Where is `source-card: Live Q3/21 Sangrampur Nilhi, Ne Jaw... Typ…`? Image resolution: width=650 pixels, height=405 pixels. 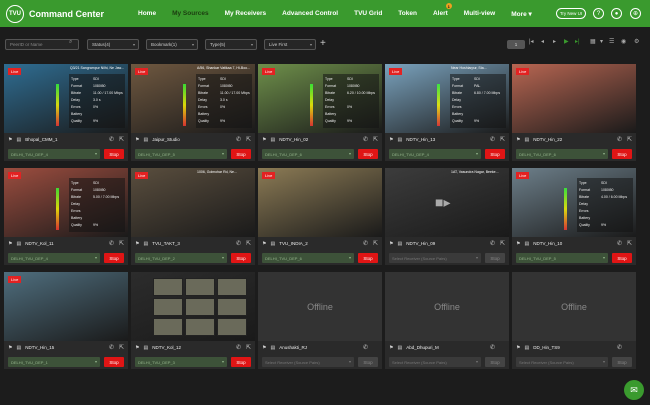
source-card: Live Q3/21 Sangrampur Nilhi, Ne Jaw... Typ… is located at coordinates (66, 112).